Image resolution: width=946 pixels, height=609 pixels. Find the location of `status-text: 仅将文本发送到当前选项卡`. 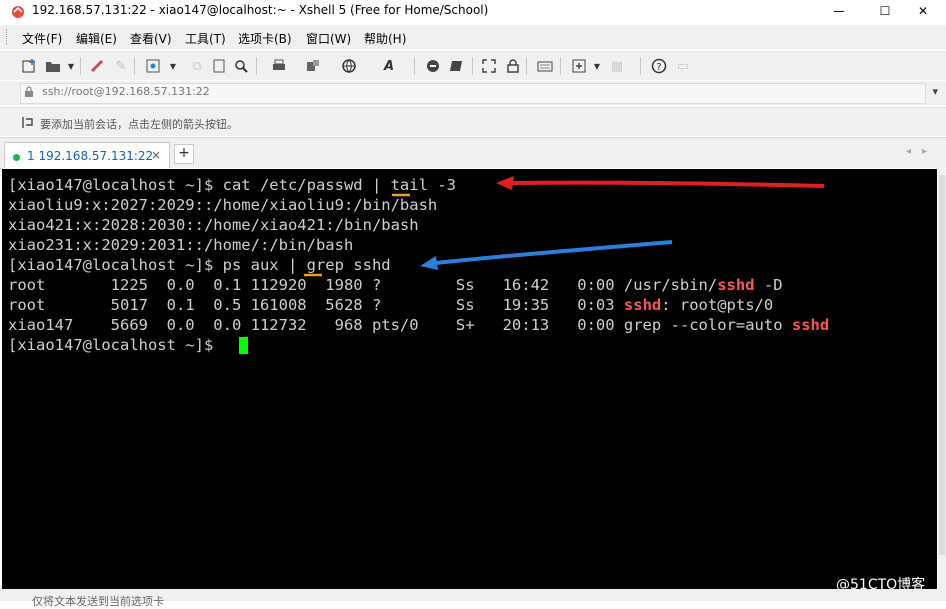

status-text: 仅将文本发送到当前选项卡 is located at coordinates (98, 601).